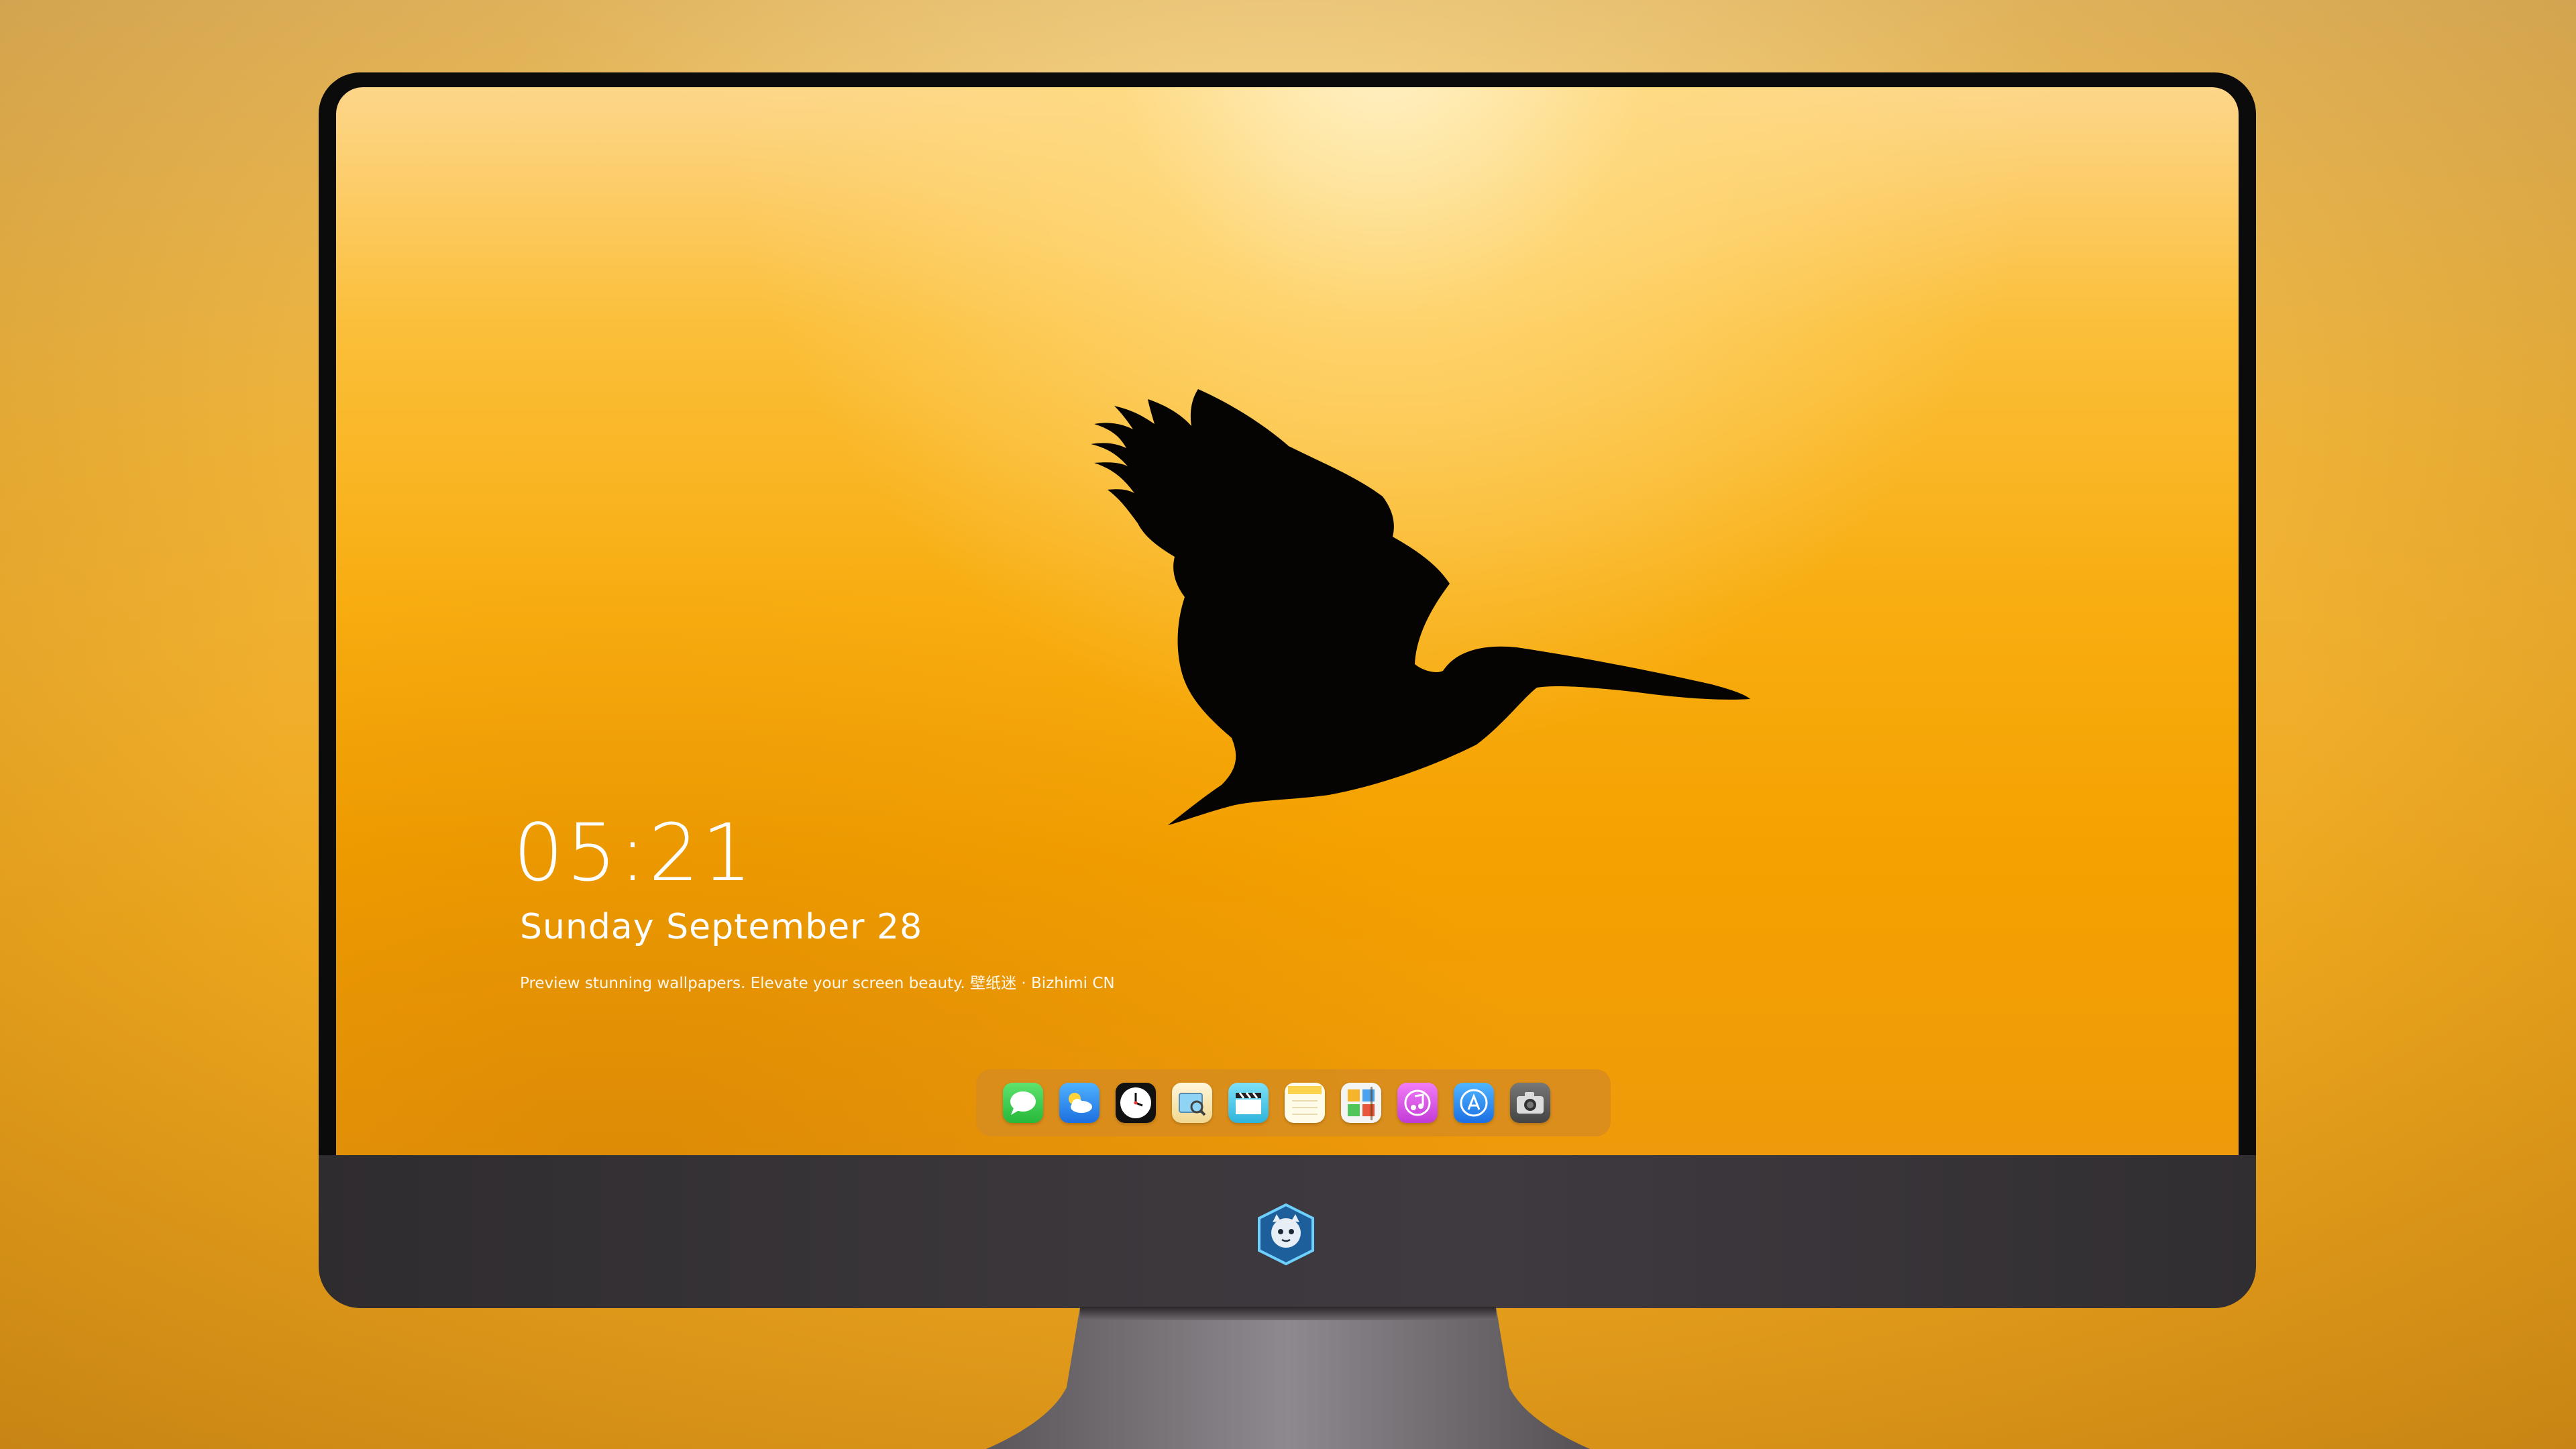 The width and height of the screenshot is (2576, 1449). Describe the element at coordinates (1079, 1103) in the screenshot. I see `weather-icon` at that location.